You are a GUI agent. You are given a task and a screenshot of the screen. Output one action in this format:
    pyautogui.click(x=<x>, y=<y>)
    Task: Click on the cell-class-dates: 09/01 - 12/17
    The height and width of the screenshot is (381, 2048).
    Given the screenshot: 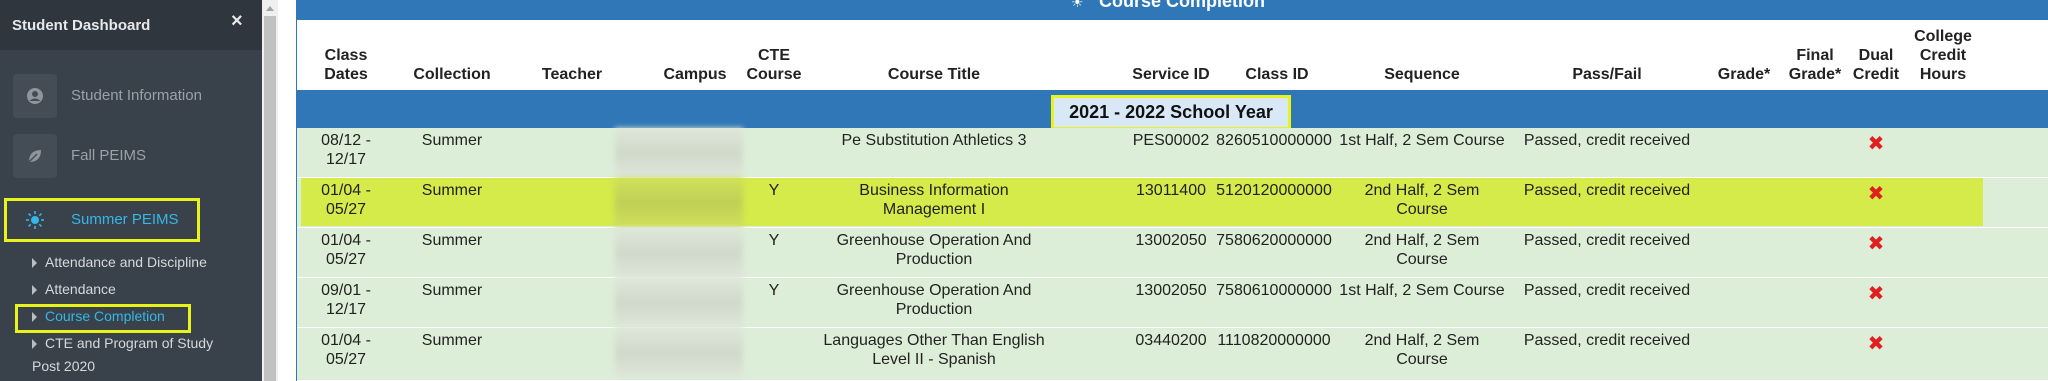 What is the action you would take?
    pyautogui.click(x=346, y=300)
    